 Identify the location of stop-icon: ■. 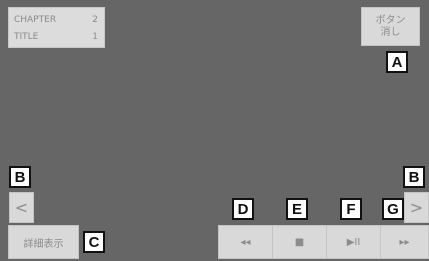
(299, 242).